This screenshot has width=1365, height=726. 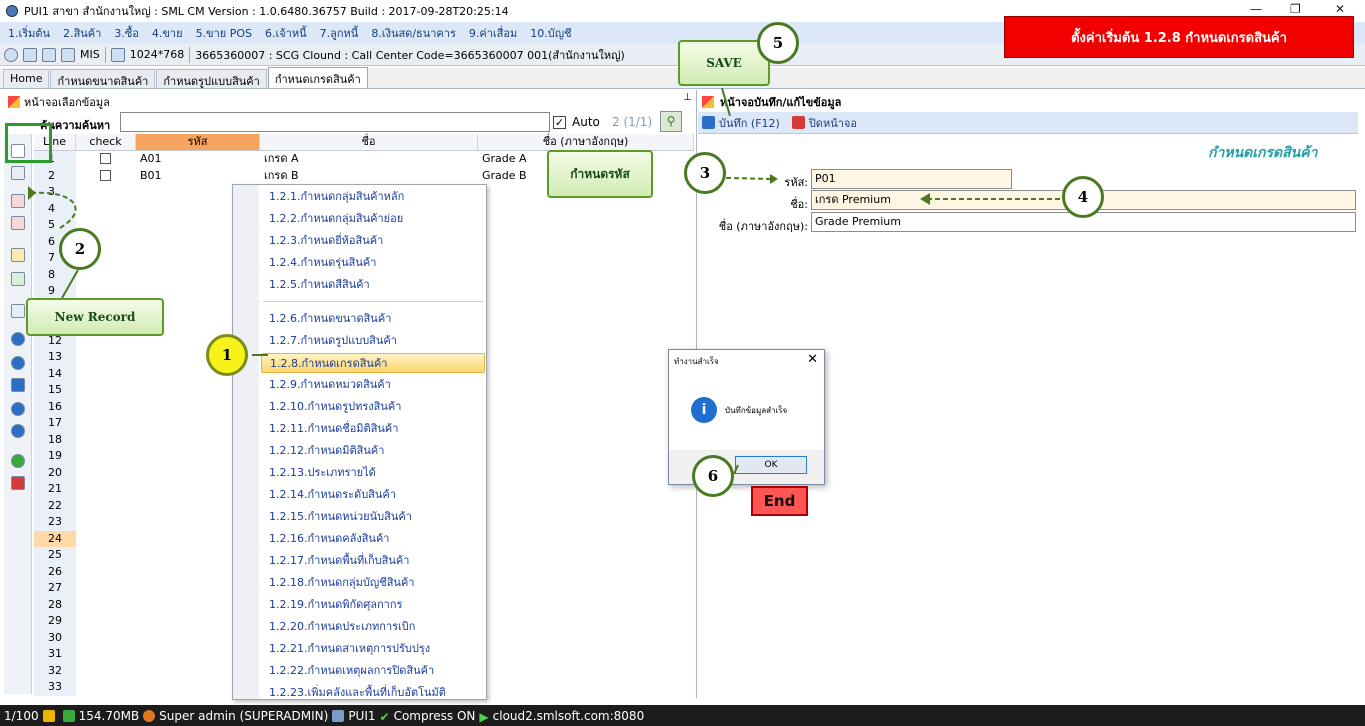 What do you see at coordinates (338, 715) in the screenshot?
I see `database-icon` at bounding box center [338, 715].